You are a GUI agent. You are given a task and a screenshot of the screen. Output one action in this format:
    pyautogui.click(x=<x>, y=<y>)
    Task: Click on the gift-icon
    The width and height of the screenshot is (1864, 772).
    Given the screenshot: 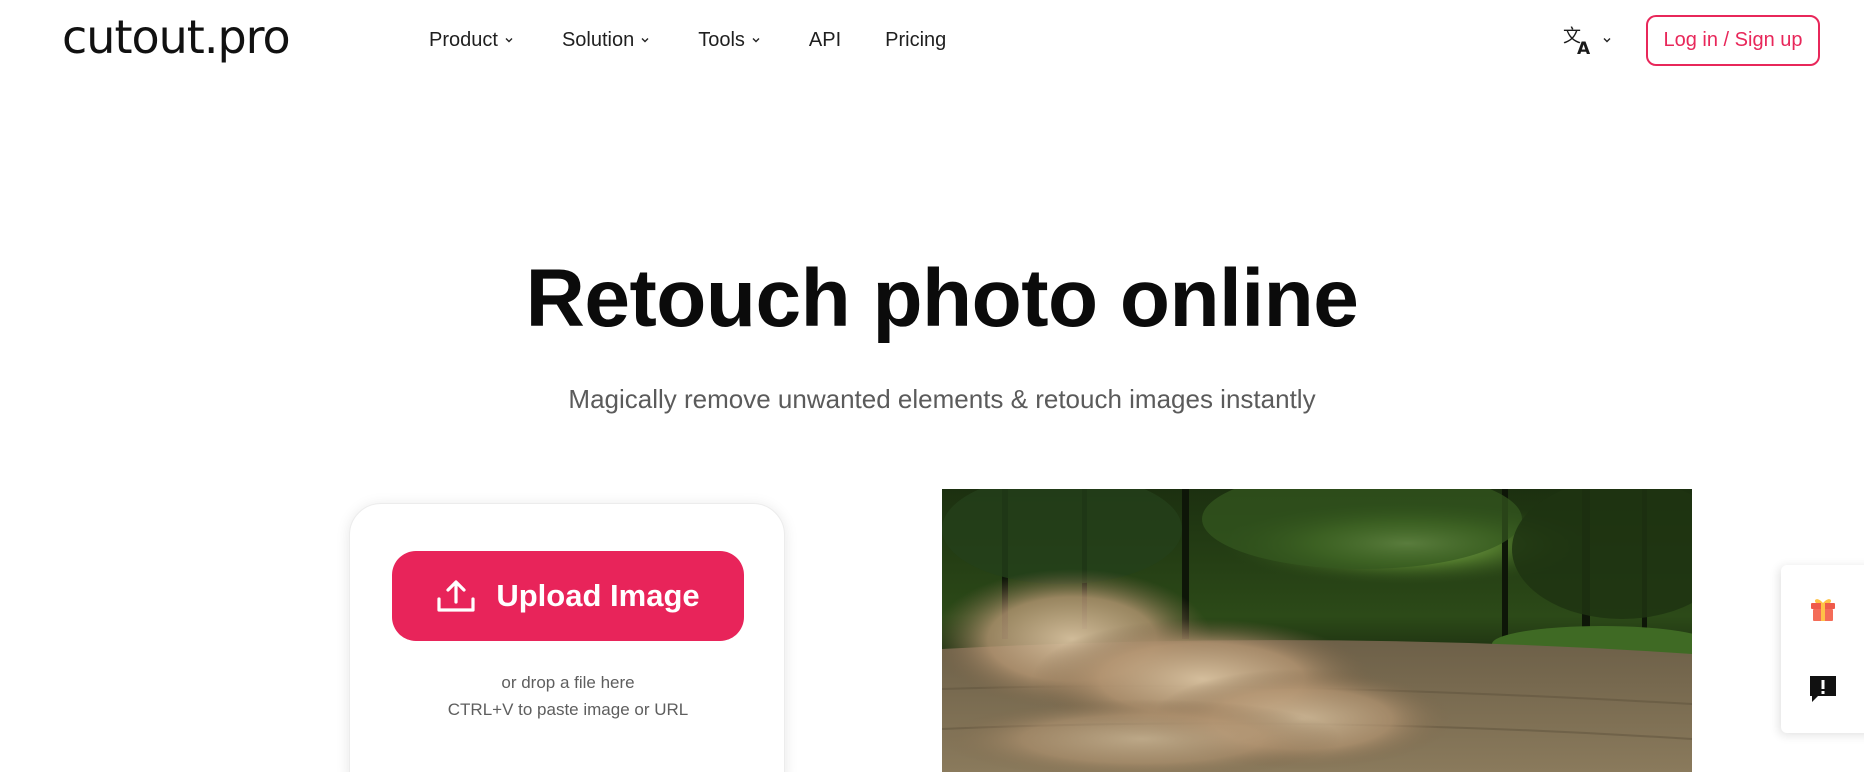 What is the action you would take?
    pyautogui.click(x=1823, y=610)
    